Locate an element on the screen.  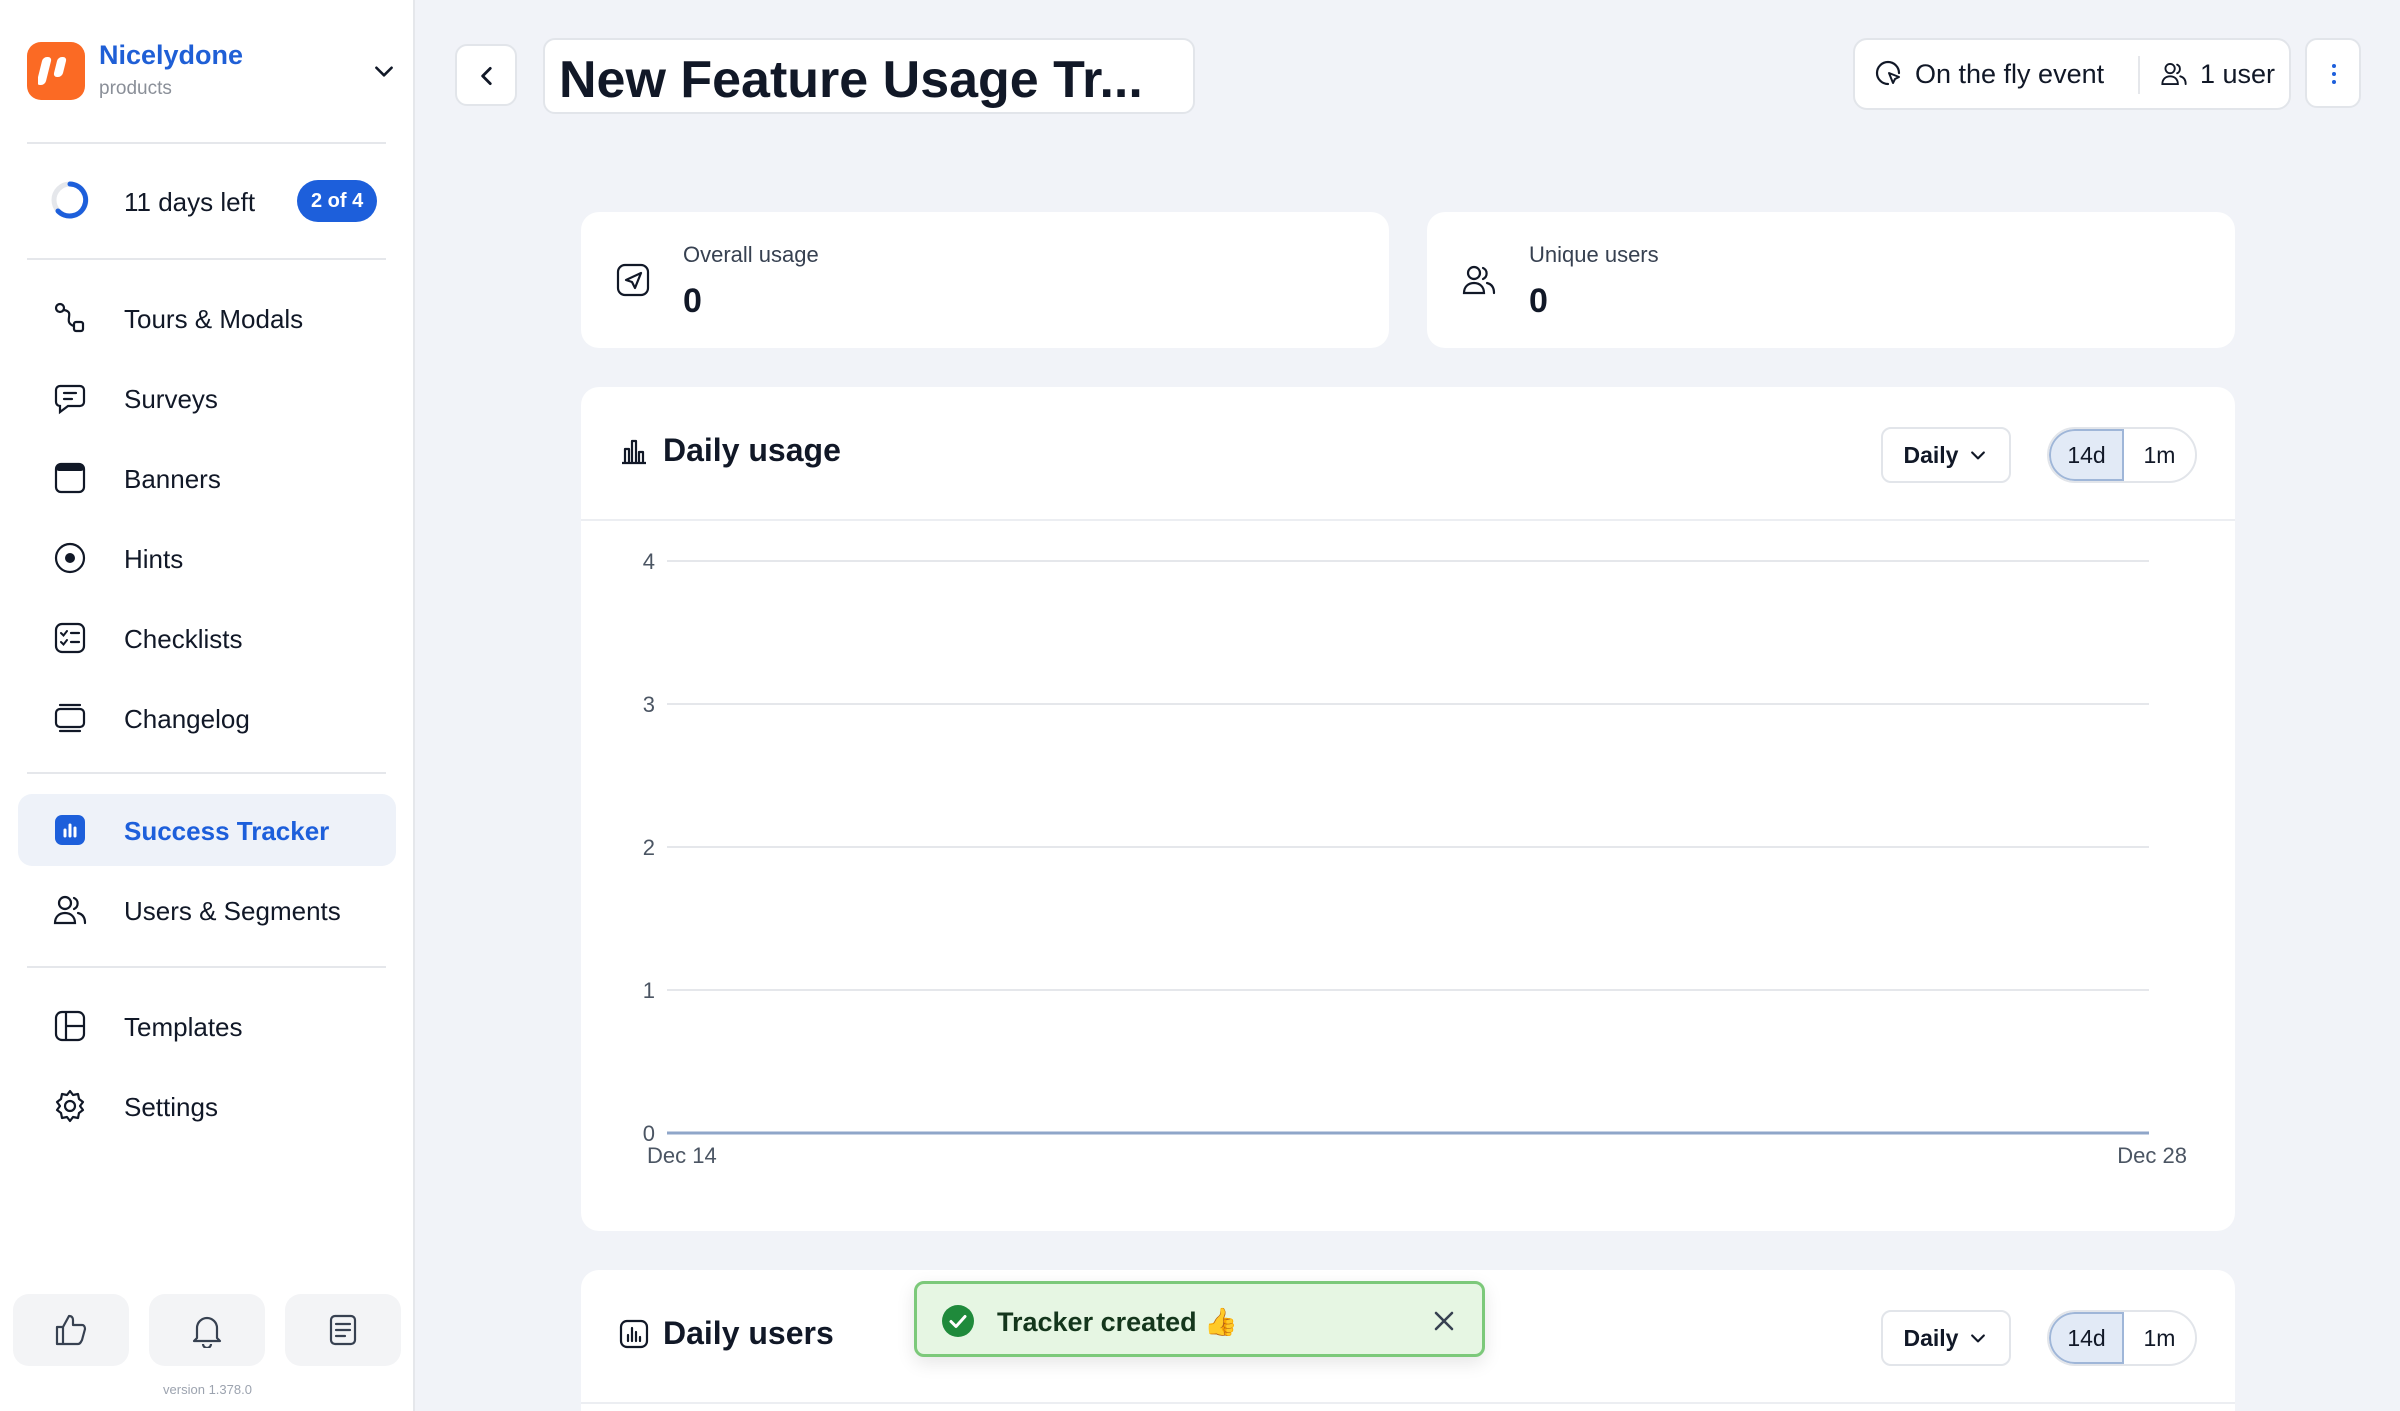
card-title: Daily users is located at coordinates (726, 1333).